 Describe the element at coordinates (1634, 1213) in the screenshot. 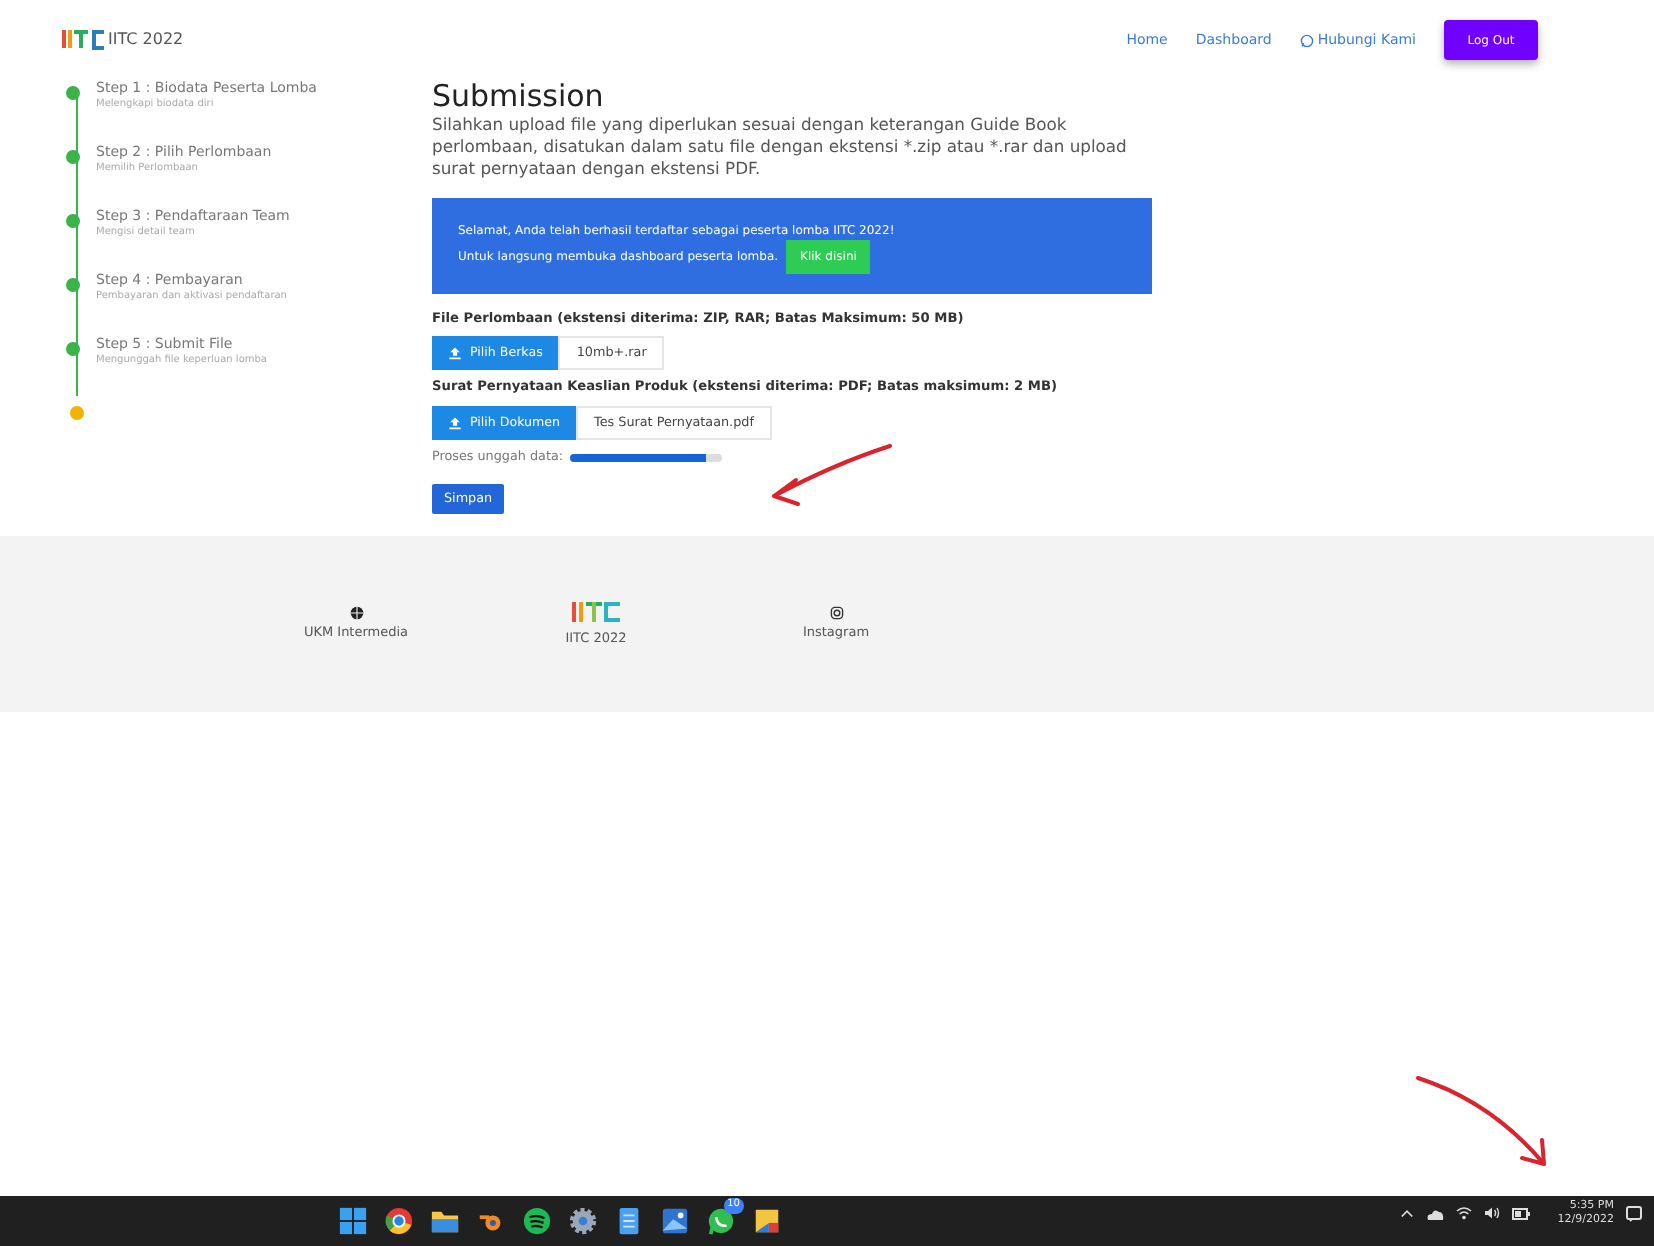

I see `notification-icon` at that location.